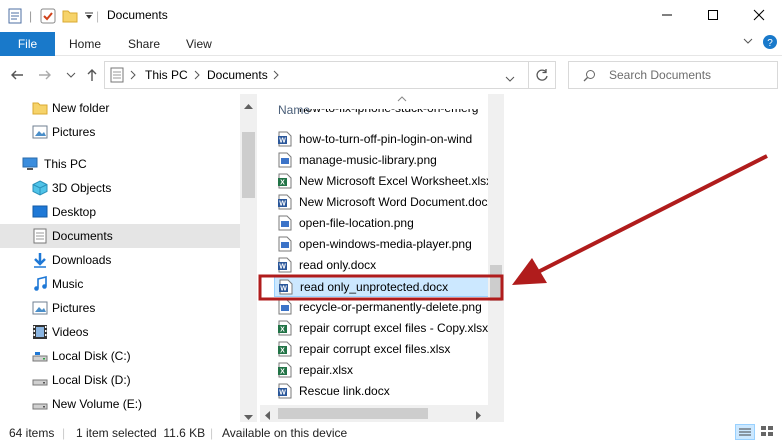  I want to click on list-item: recycle-or-permanently-delete.png, so click(382, 307).